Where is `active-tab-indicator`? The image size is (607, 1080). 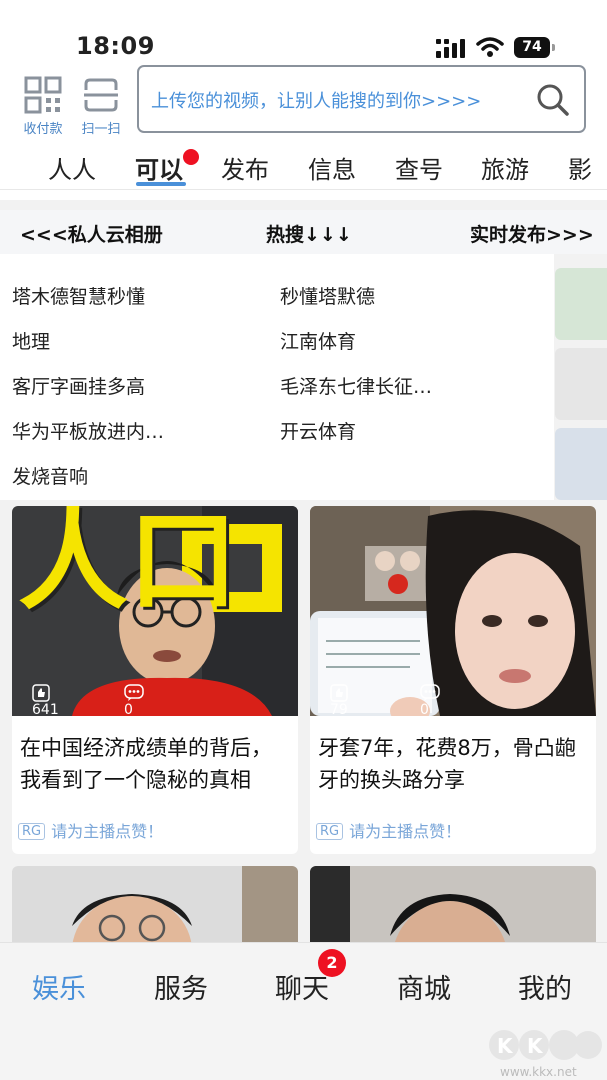
active-tab-indicator is located at coordinates (161, 184).